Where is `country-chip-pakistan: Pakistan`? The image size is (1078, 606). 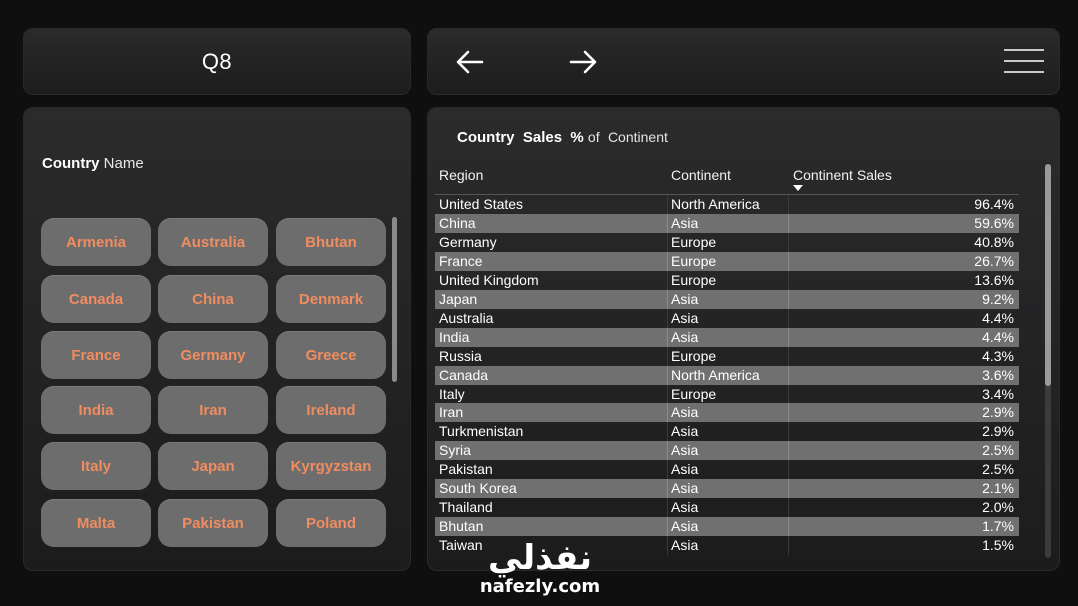 country-chip-pakistan: Pakistan is located at coordinates (213, 523).